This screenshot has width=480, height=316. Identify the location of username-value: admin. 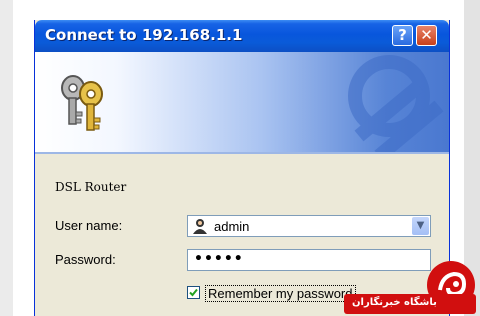
(232, 226).